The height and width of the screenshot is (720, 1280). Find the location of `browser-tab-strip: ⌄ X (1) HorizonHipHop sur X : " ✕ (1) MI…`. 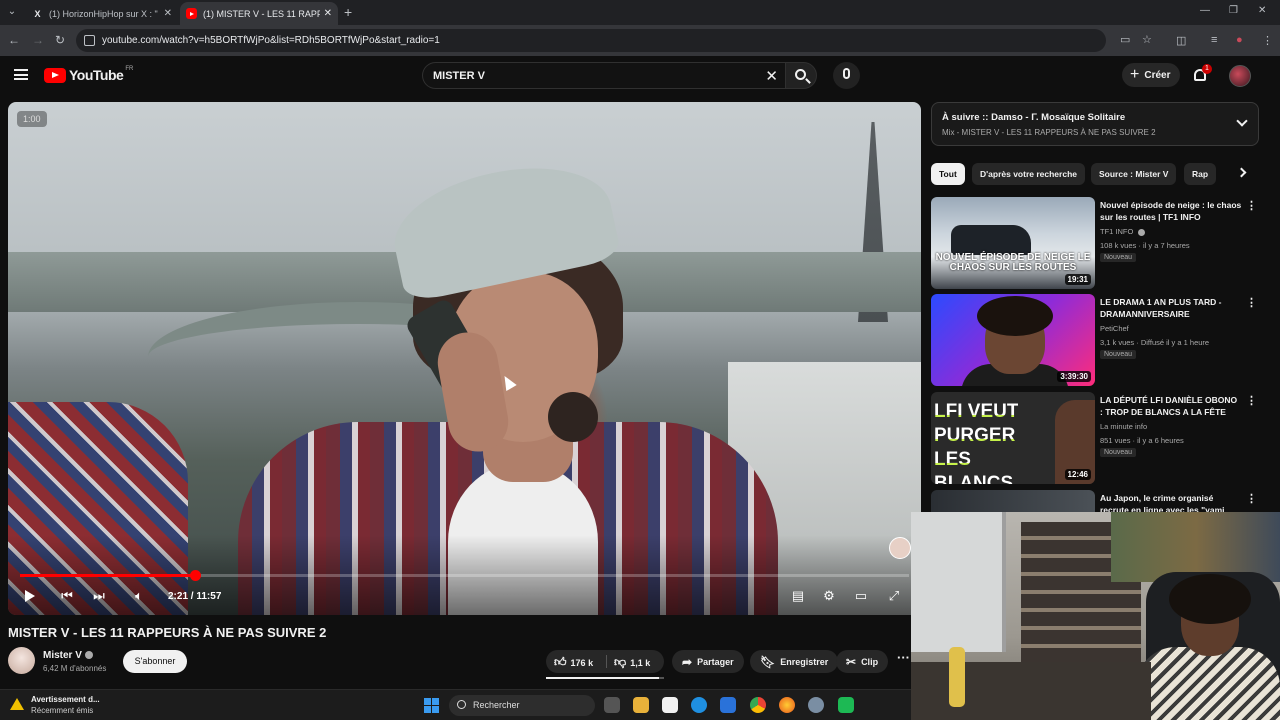

browser-tab-strip: ⌄ X (1) HorizonHipHop sur X : " ✕ (1) MI… is located at coordinates (640, 12).